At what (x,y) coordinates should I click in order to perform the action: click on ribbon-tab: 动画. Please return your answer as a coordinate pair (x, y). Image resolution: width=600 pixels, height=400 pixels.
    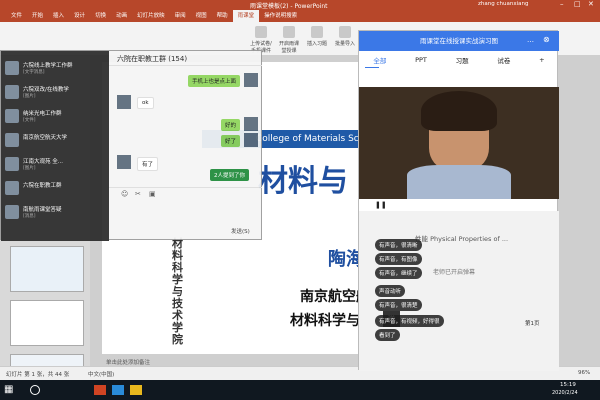
    Looking at the image, I should click on (121, 16).